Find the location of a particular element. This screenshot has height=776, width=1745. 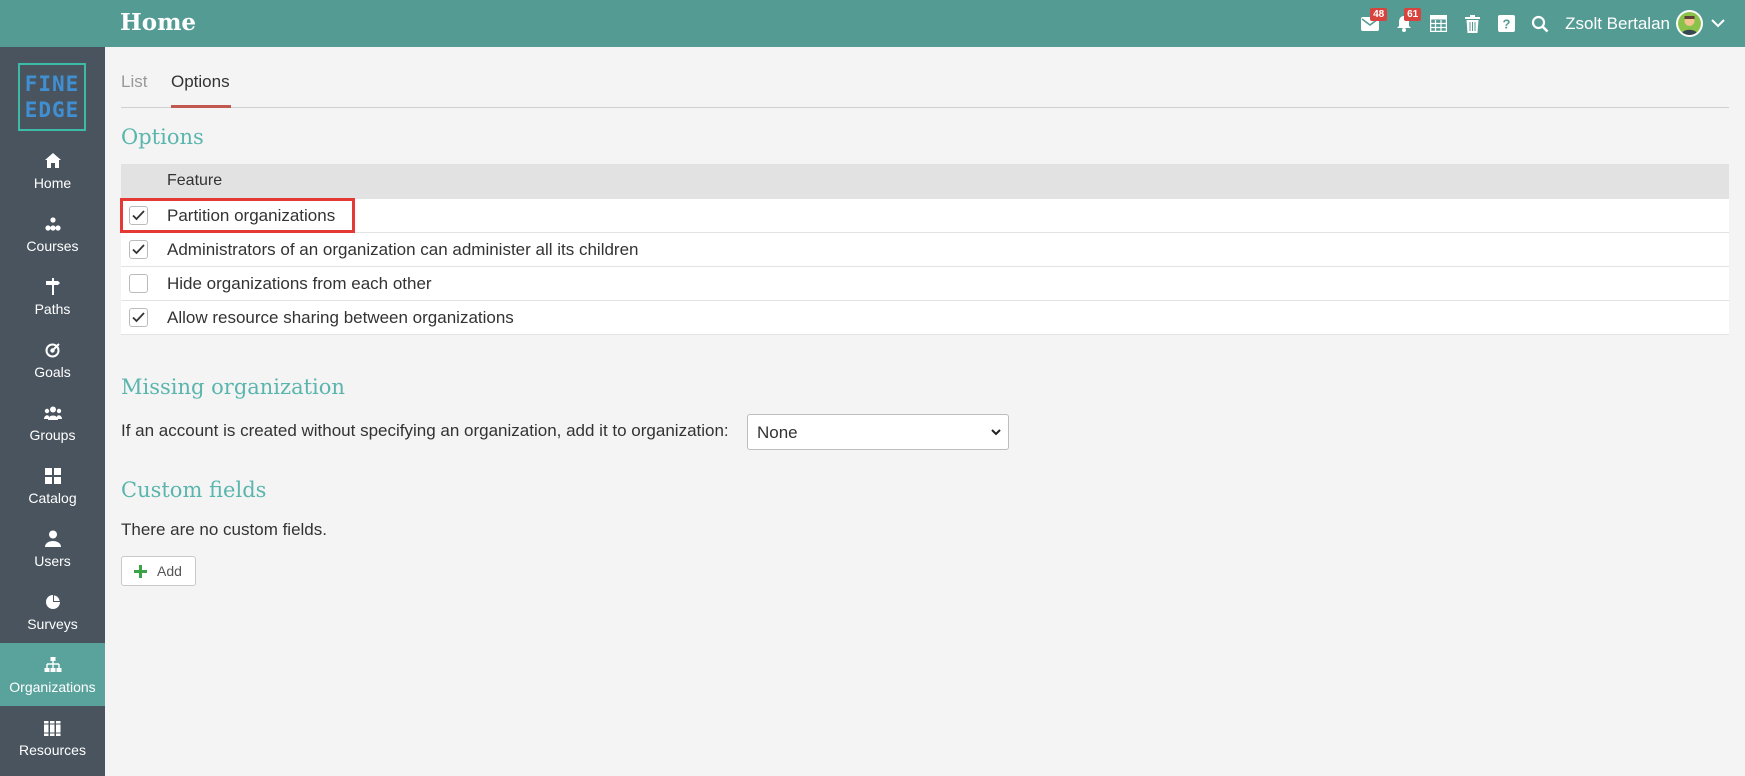

help-icon: ? is located at coordinates (1506, 23).